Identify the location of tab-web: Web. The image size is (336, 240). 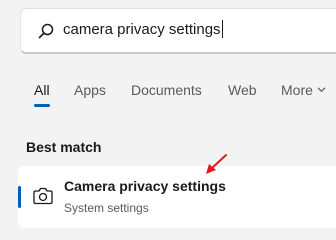
(242, 90).